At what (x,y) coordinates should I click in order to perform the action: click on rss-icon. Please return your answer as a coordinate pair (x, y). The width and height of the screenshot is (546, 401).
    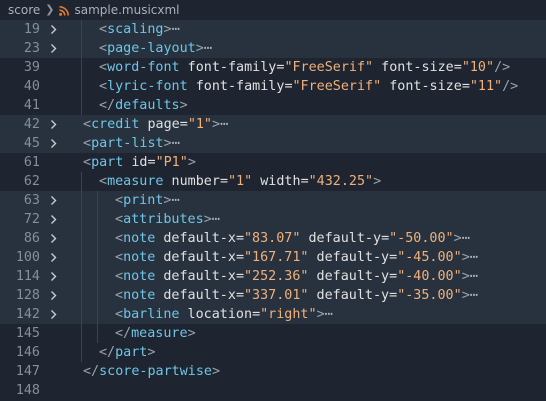
    Looking at the image, I should click on (64, 10).